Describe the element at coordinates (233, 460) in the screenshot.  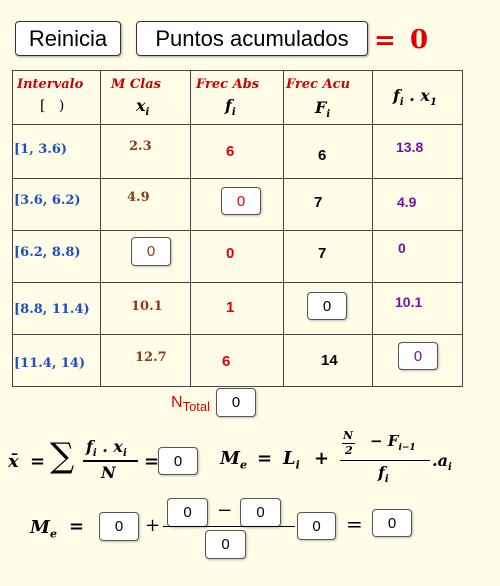
I see `median-formula-symbol: Me` at that location.